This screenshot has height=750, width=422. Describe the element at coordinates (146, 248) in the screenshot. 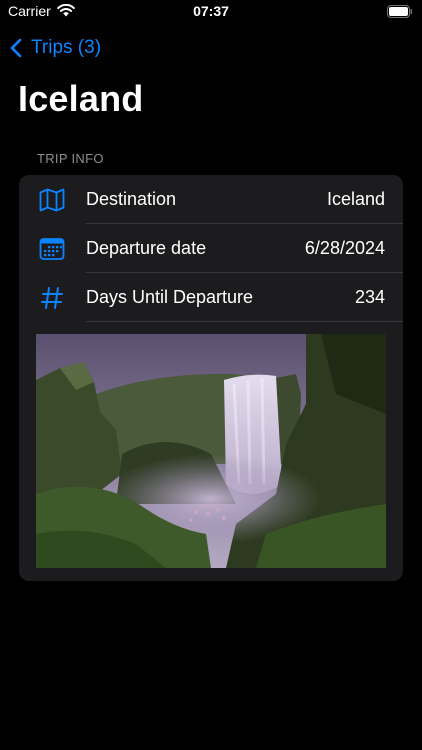

I see `departure-date-label: Departure date` at that location.